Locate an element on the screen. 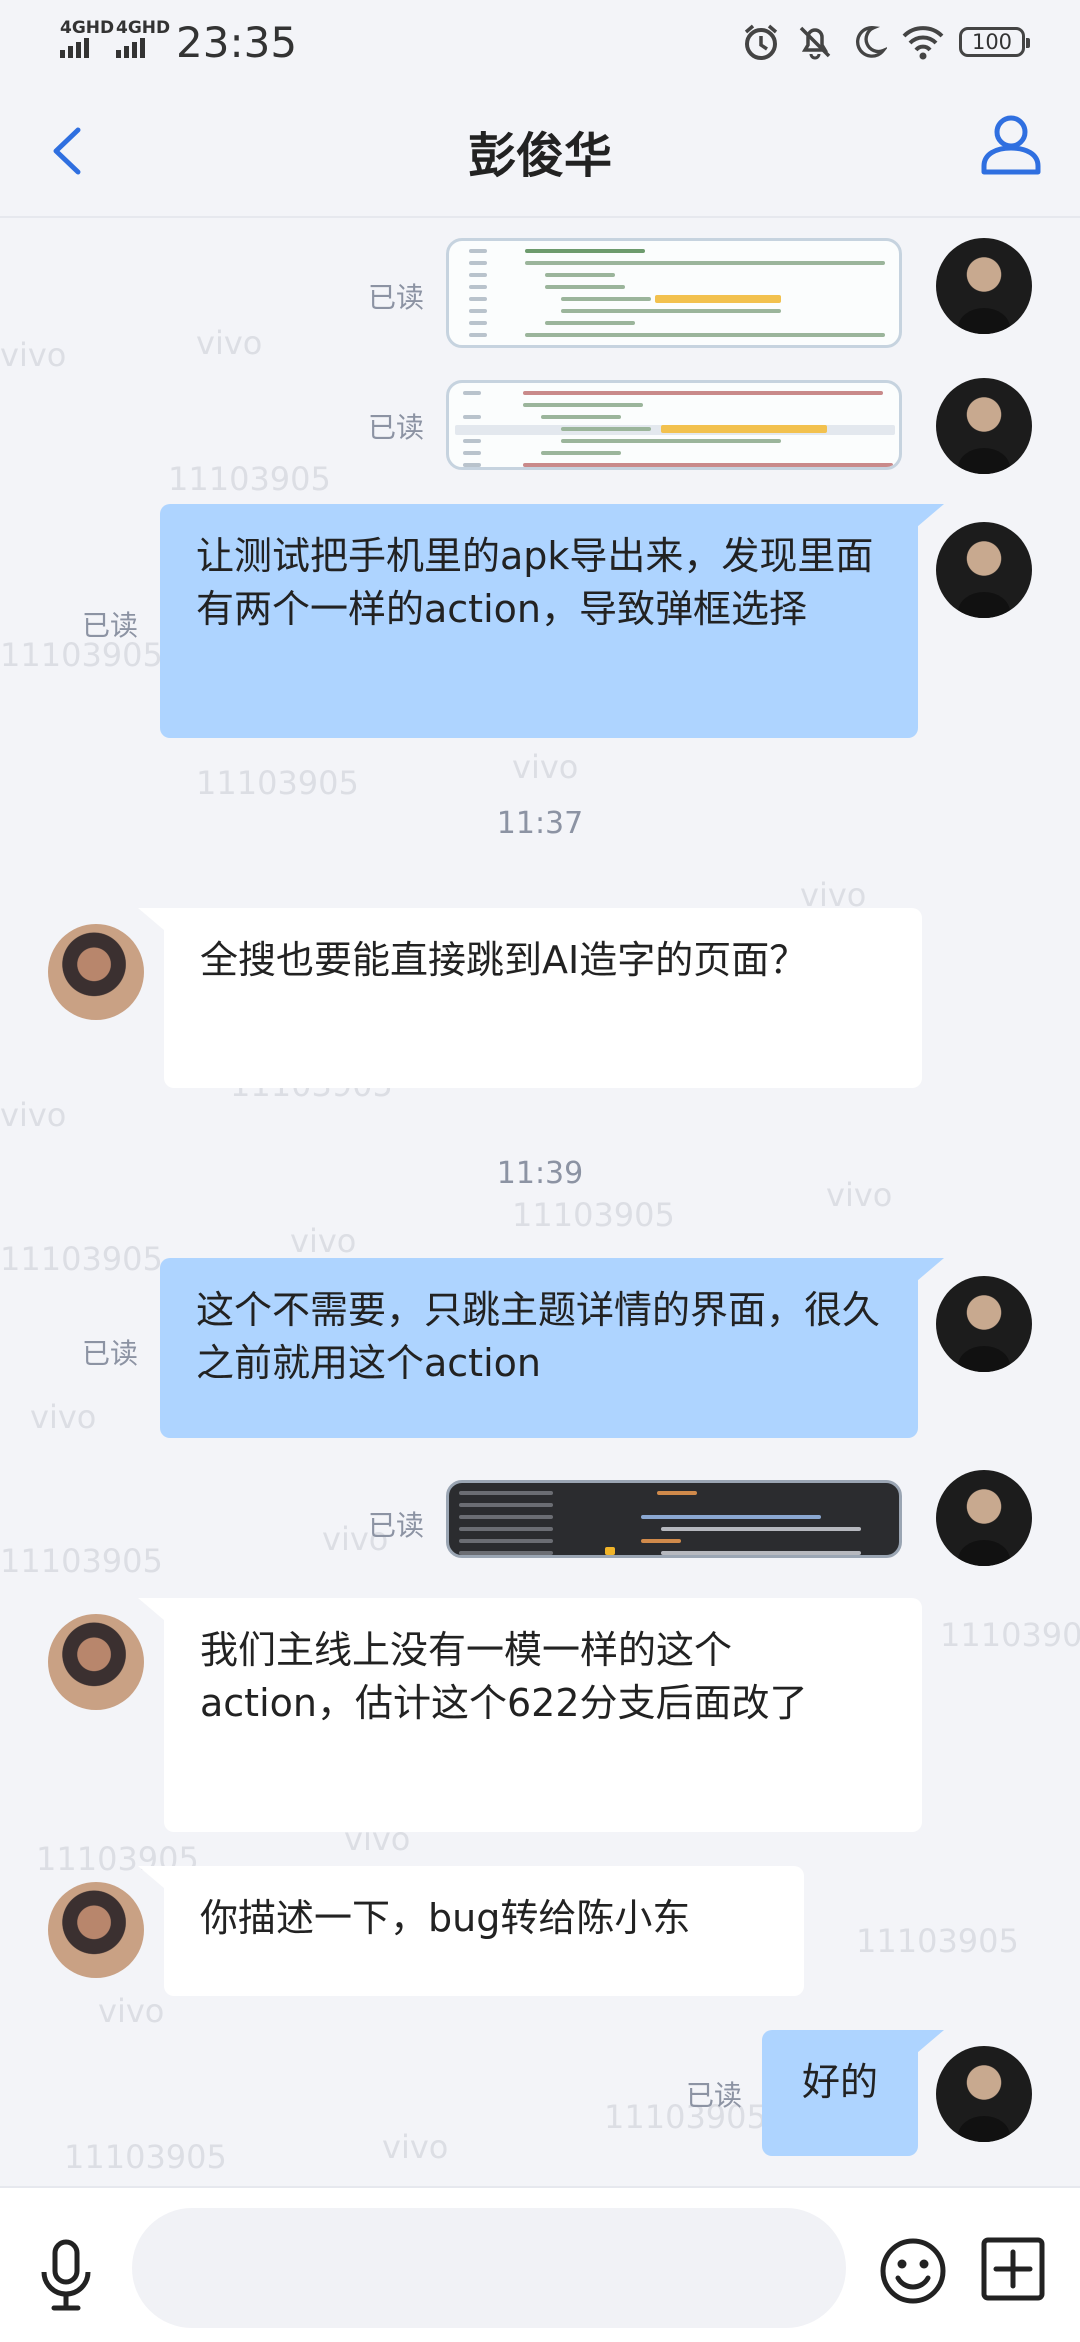  message-bubble-outgoing: 让测试把手机里的apk导出来，发现里面有两个一样的action，导致弹框选择 is located at coordinates (552, 621).